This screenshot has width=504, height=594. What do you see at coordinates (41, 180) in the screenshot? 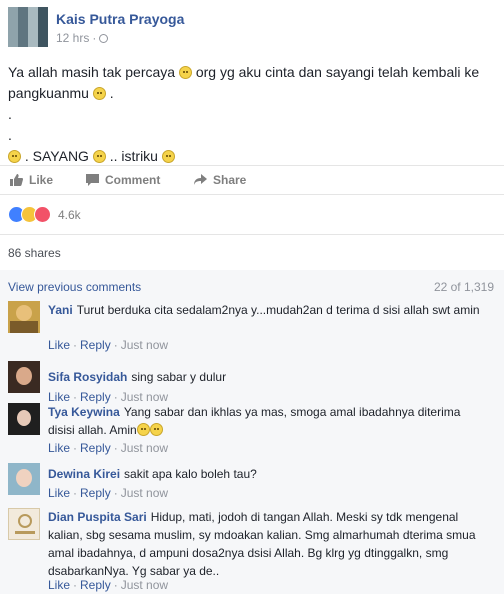
I see `like-label: Like` at bounding box center [41, 180].